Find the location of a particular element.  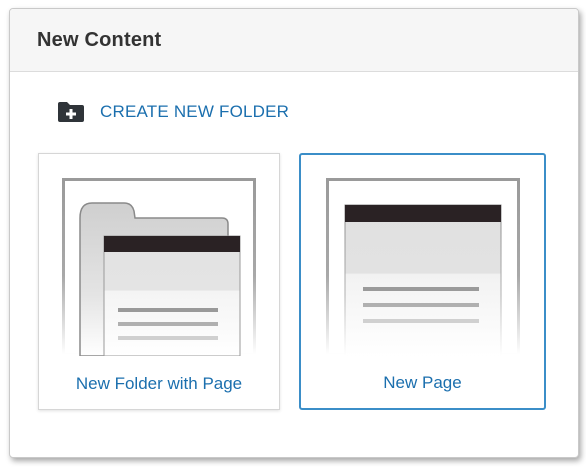

folder-plus-icon is located at coordinates (71, 112).